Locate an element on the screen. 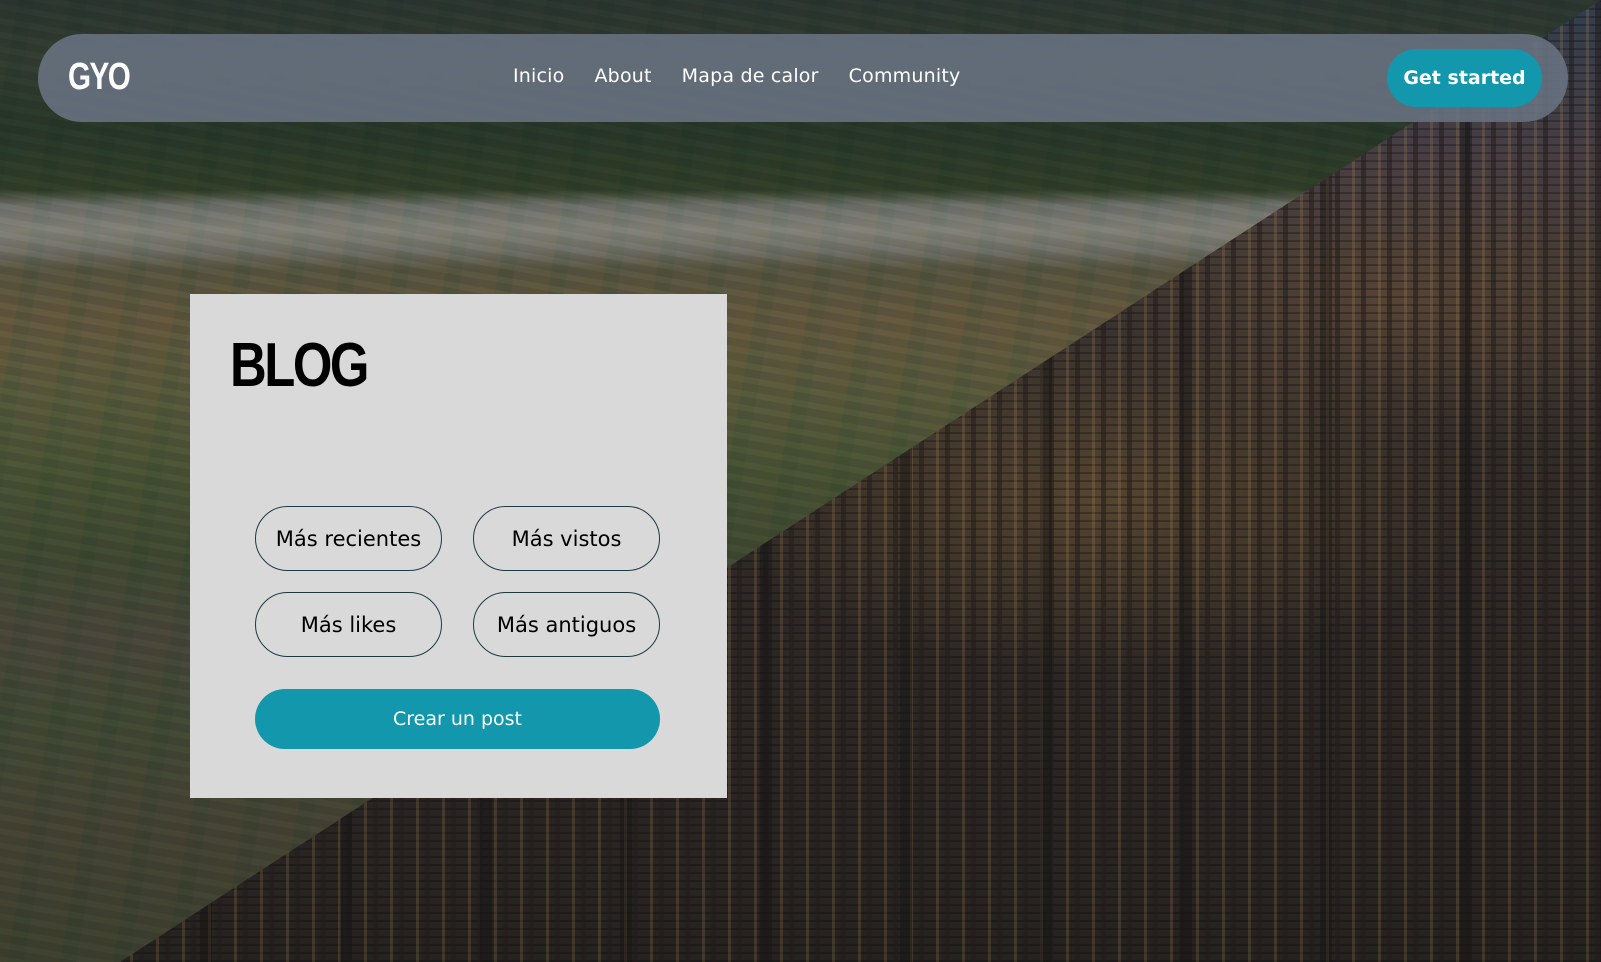  nav-links: Inicio About Mapa de calor Community is located at coordinates (736, 76).